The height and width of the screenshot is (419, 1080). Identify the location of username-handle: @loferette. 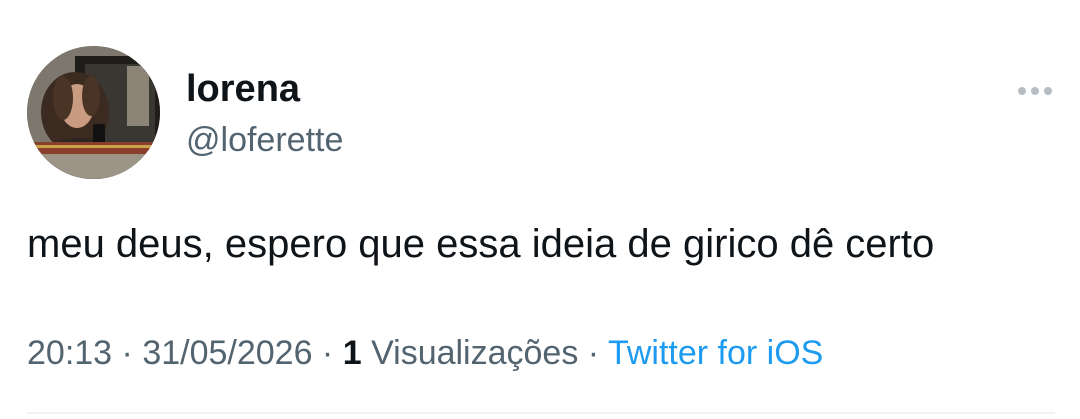
(264, 140).